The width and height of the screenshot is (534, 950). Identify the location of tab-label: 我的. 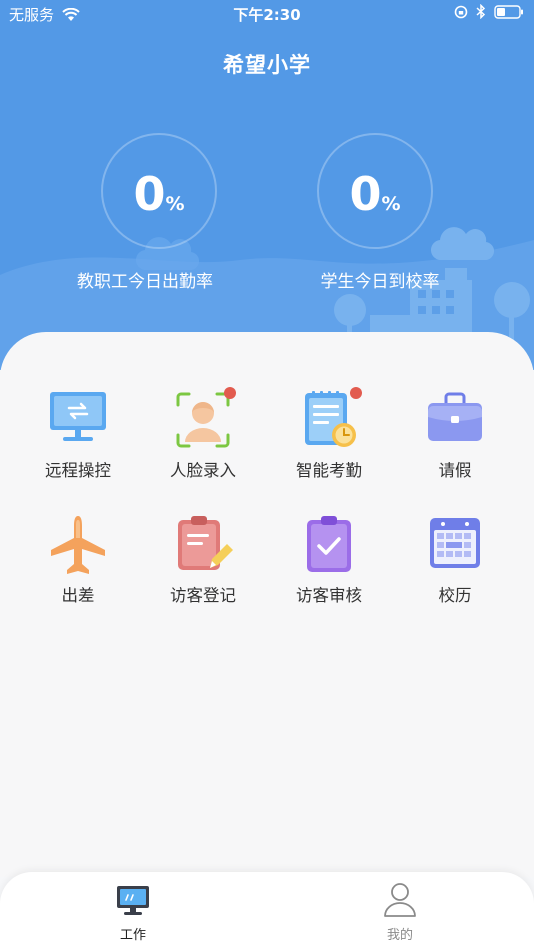
(399, 935).